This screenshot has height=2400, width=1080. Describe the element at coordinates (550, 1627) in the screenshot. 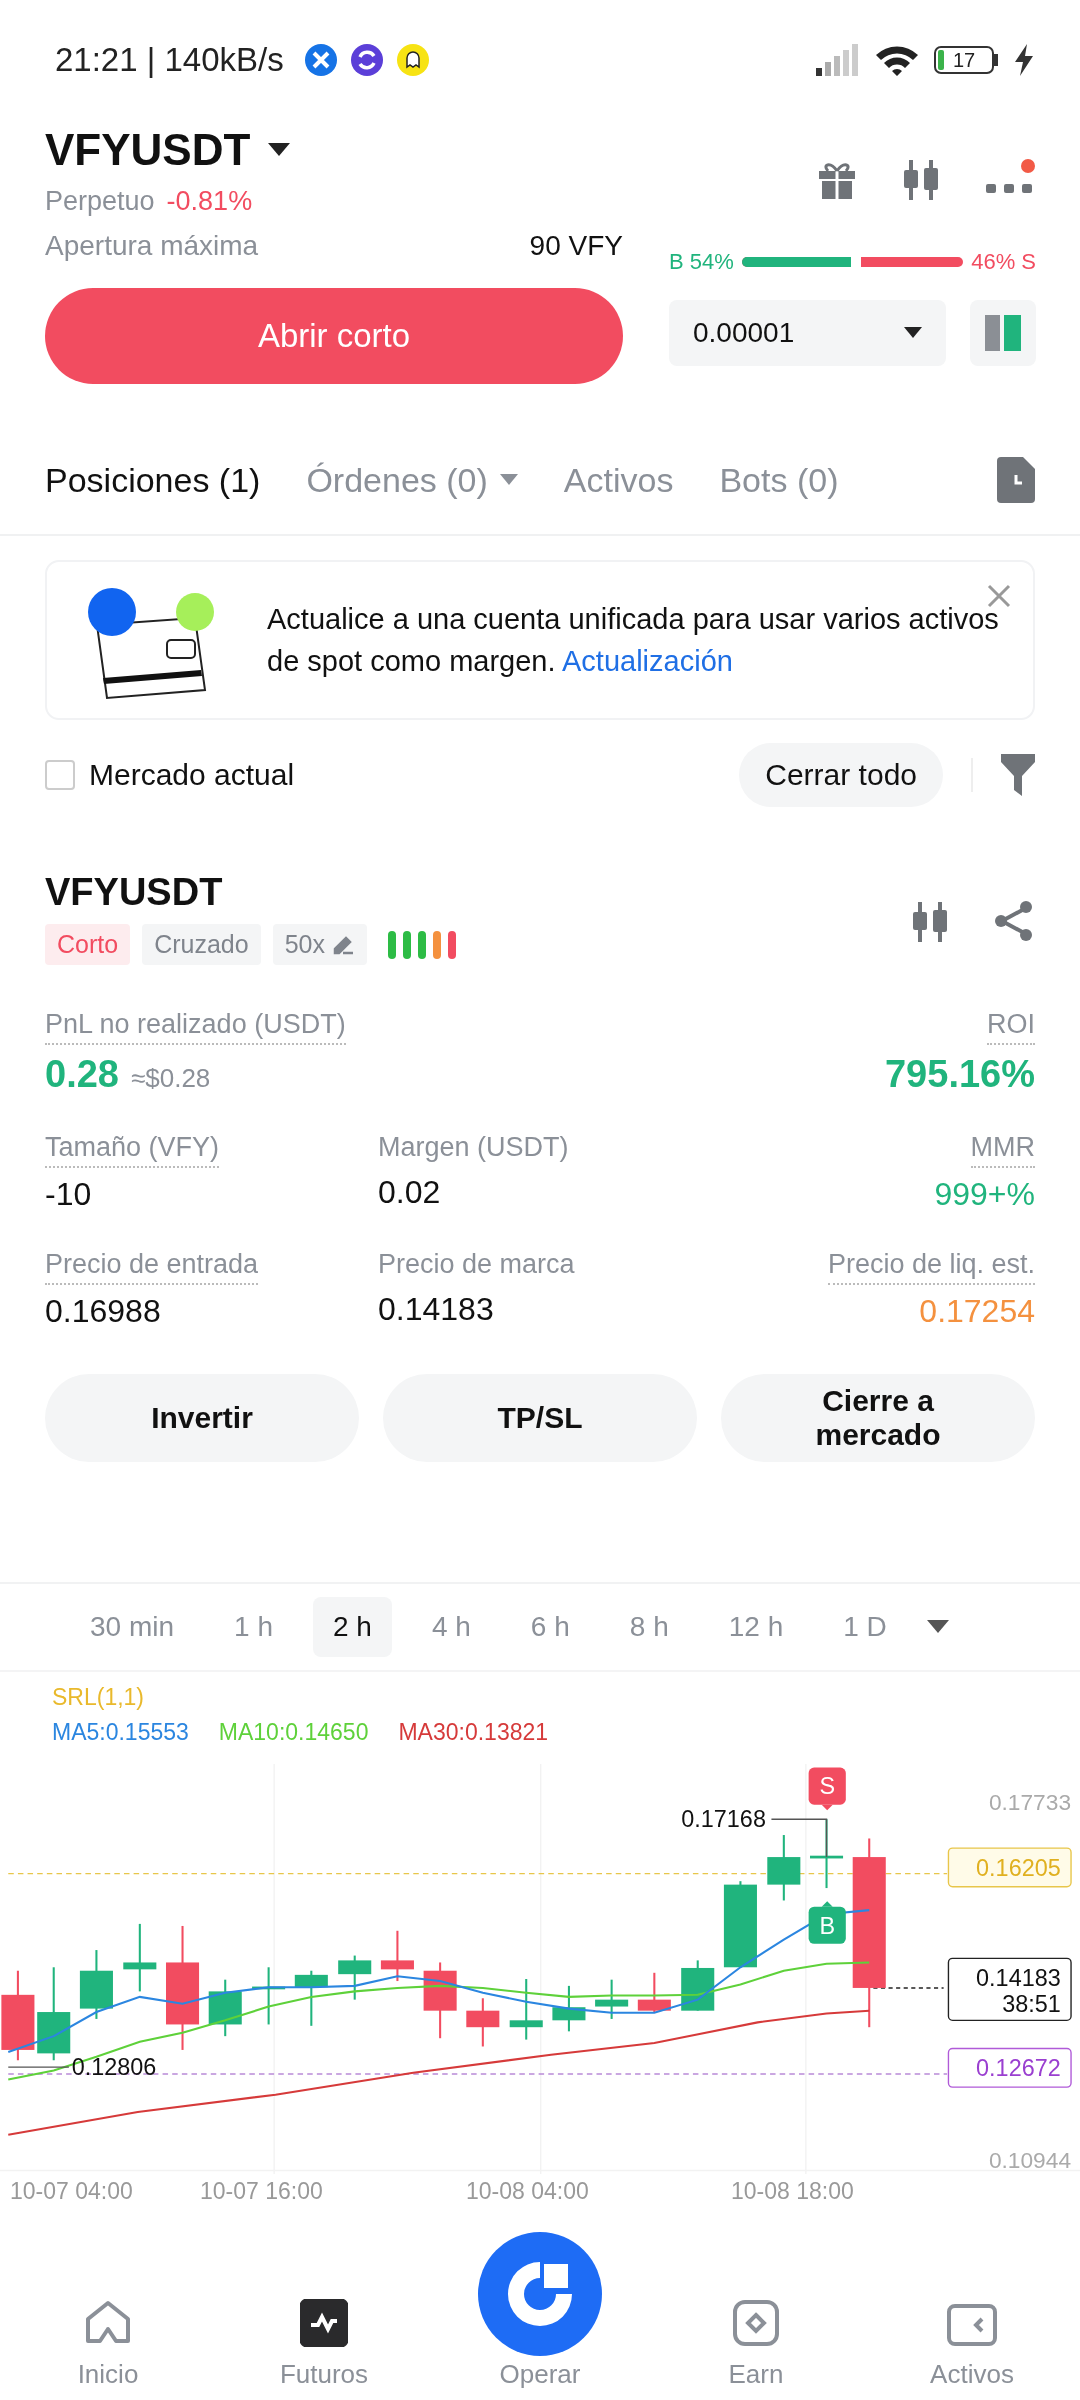

I see `interval-tab: 6 h` at that location.